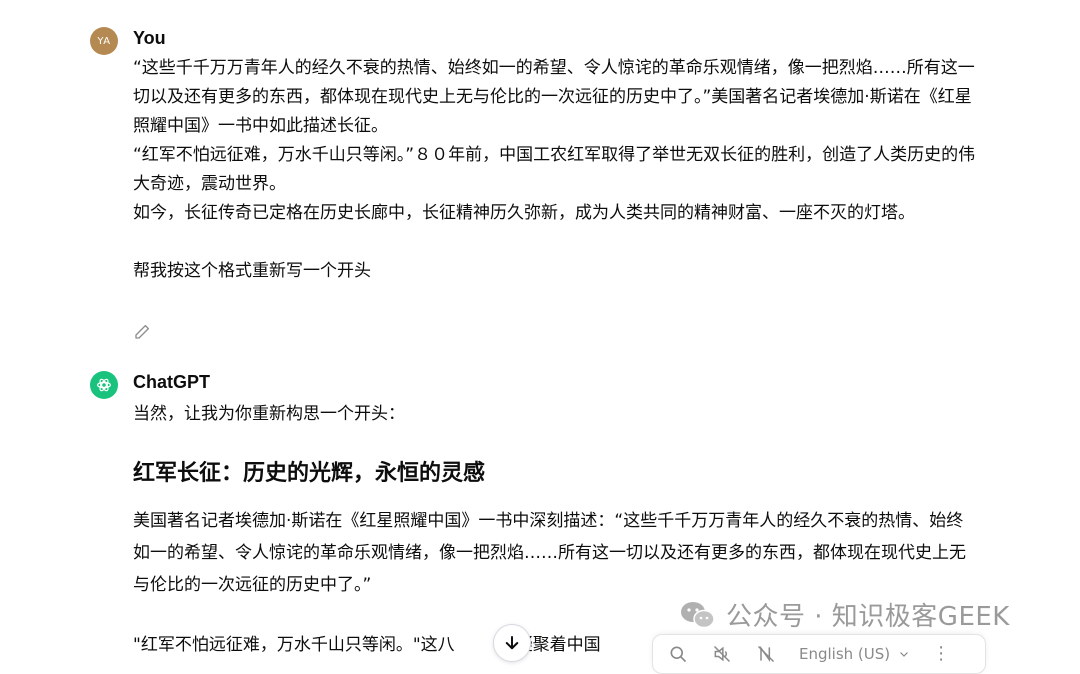 This screenshot has width=1080, height=674. I want to click on openai-logo-icon, so click(104, 385).